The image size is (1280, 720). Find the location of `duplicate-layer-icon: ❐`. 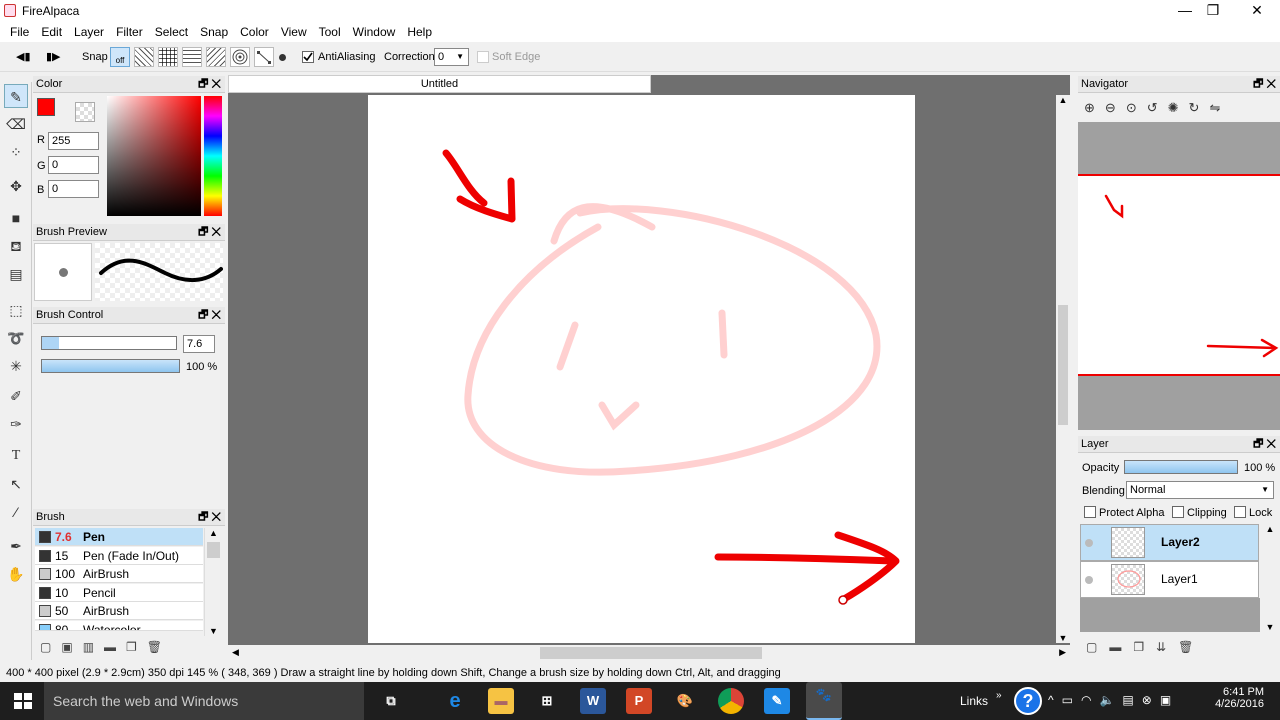

duplicate-layer-icon: ❐ is located at coordinates (1138, 647).